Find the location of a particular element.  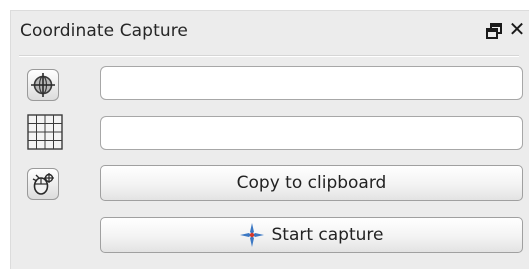

geographic-coordinate-field is located at coordinates (311, 83).